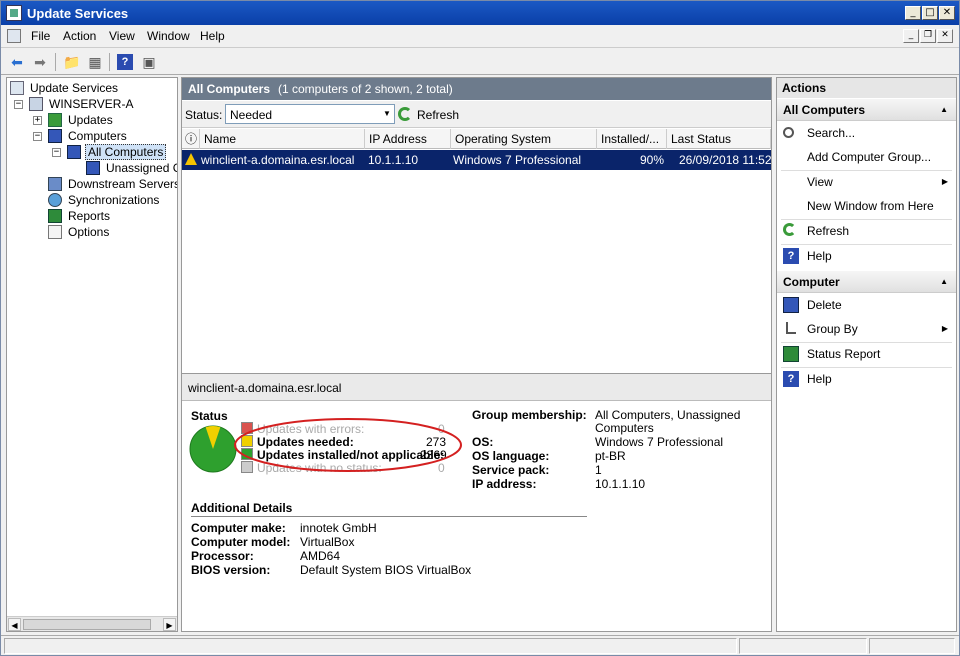  I want to click on group-by-icon, so click(791, 328).